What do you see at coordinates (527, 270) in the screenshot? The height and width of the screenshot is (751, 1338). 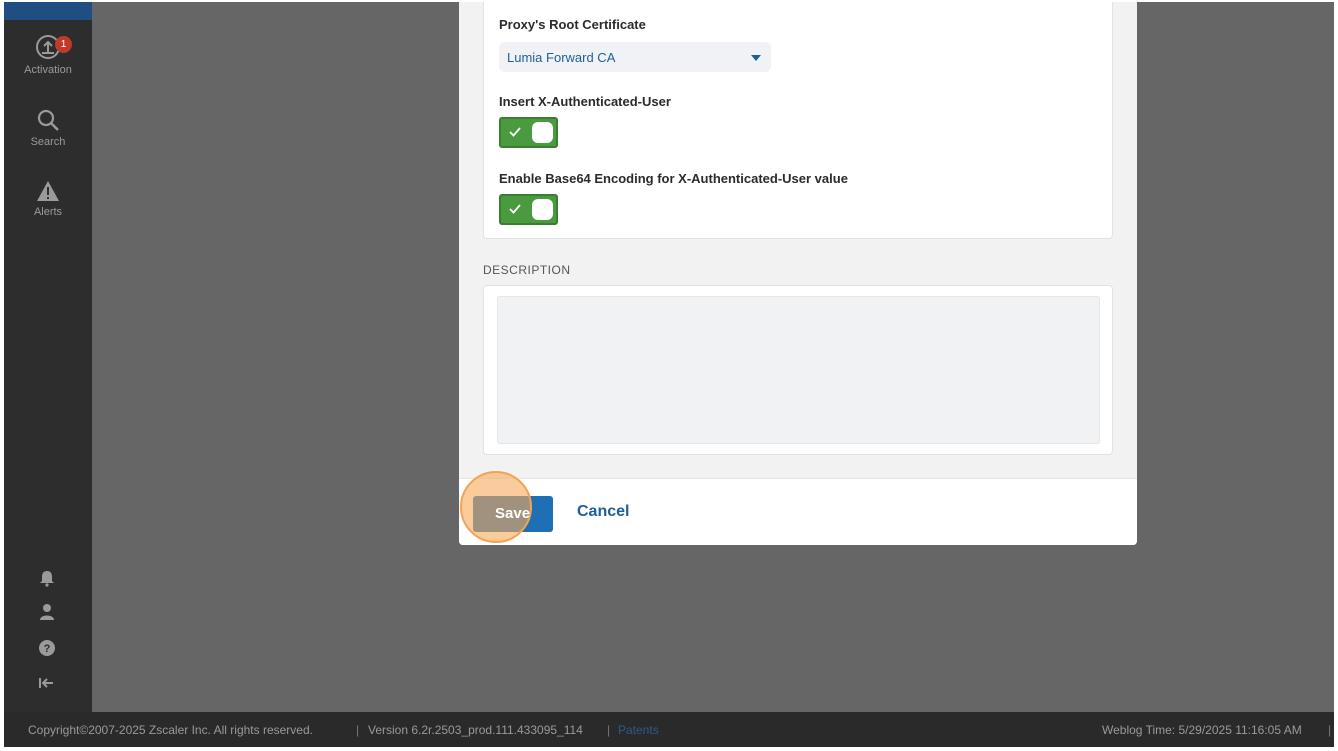 I see `description-section-title: DESCRIPTION` at bounding box center [527, 270].